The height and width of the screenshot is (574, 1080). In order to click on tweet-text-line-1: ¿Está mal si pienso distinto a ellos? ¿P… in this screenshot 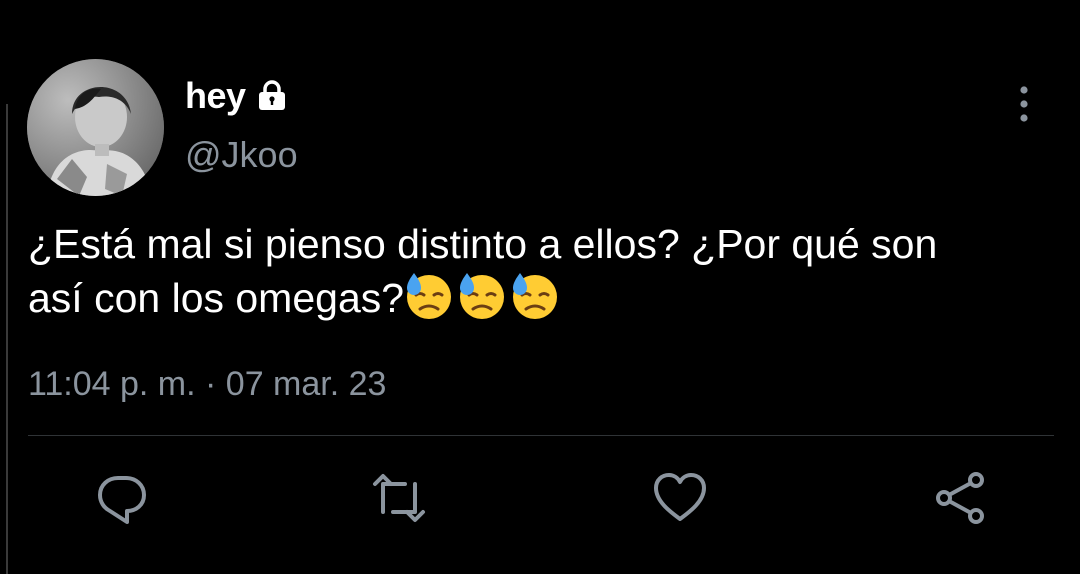, I will do `click(483, 244)`.